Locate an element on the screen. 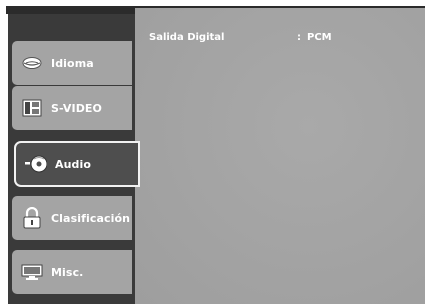  audio-disc-icon is located at coordinates (36, 164).